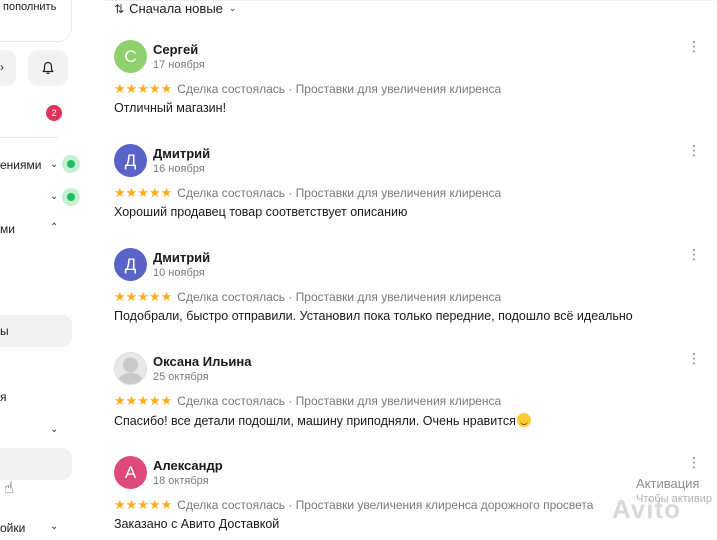 The height and width of the screenshot is (540, 717). I want to click on sidebar-item-label: ы, so click(4, 331).